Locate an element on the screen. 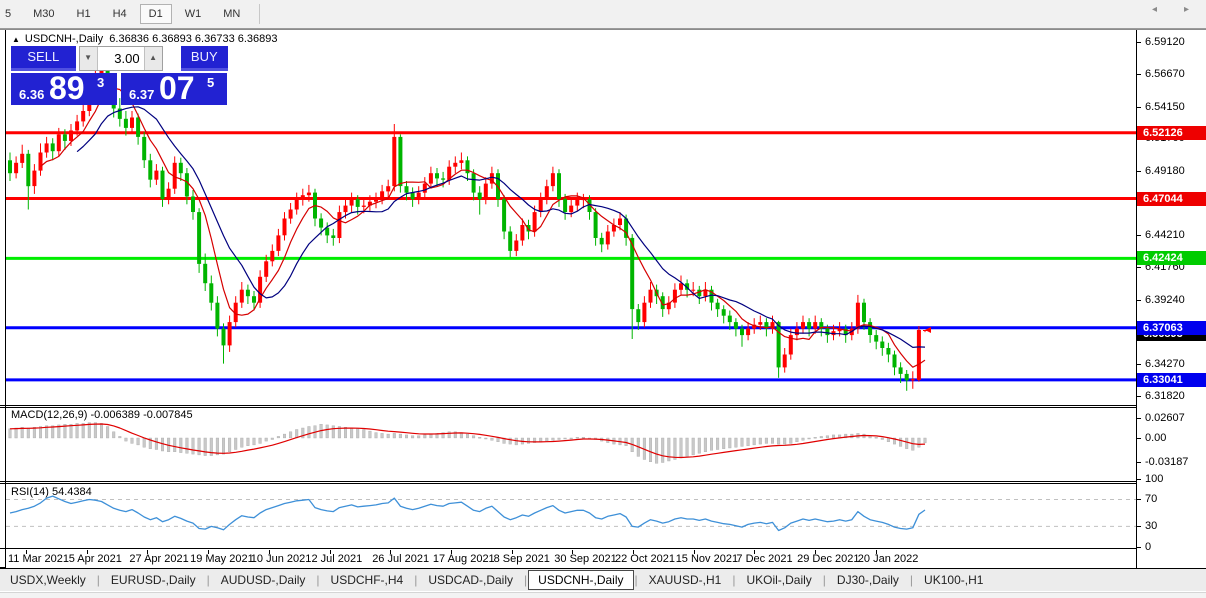 The image size is (1206, 598). time-axis-label: 30 Sep 2021 is located at coordinates (585, 559).